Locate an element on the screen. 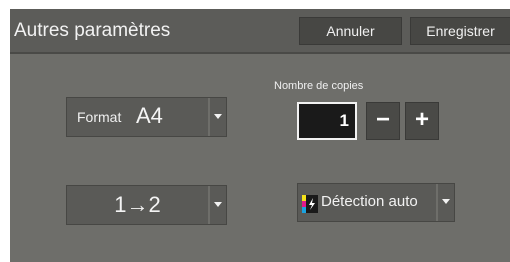  format-dropdown-toggle is located at coordinates (217, 117).